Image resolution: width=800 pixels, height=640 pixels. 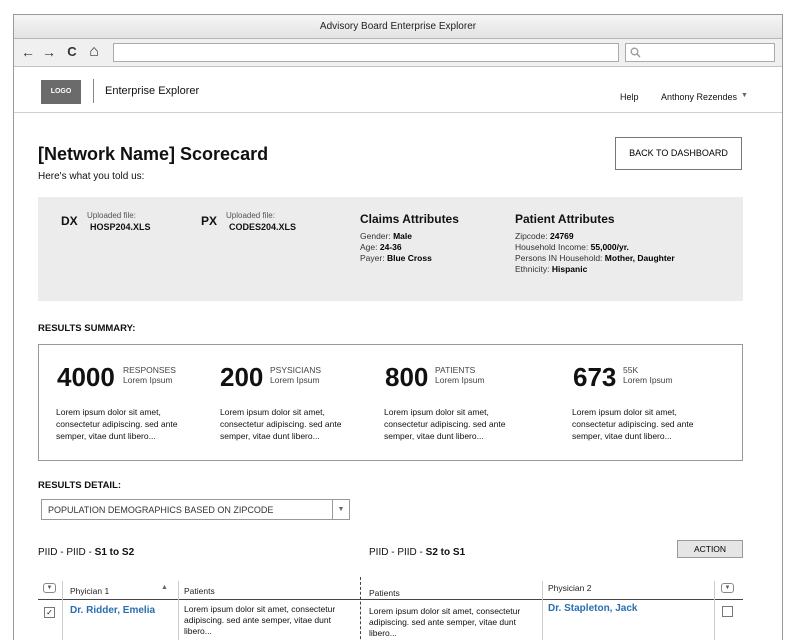 I want to click on select-all-dropdown-icon: ▼, so click(x=49, y=588).